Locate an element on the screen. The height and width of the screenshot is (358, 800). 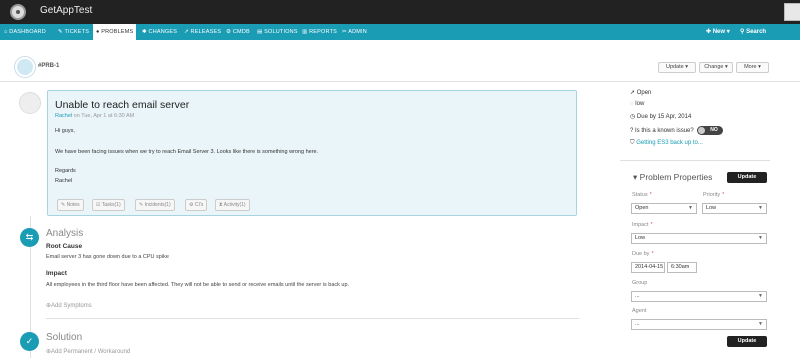
nav-releases: ↗ RELEASES is located at coordinates (202, 32).